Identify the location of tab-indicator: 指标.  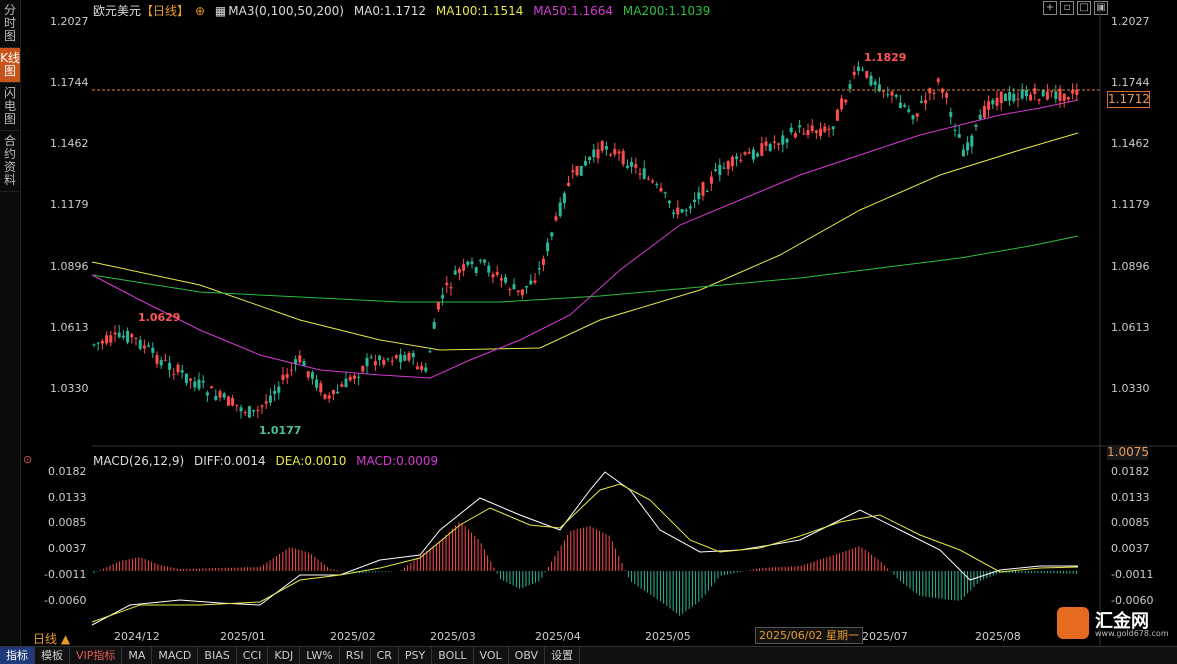
(17, 655).